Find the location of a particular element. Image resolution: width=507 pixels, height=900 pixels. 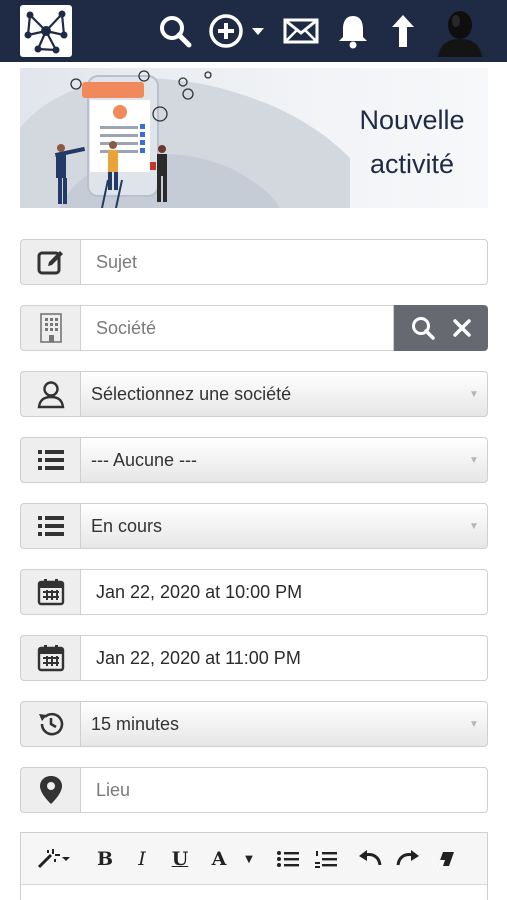

start-date-input: Jan 22, 2020 at 10:00 PM is located at coordinates (284, 592).